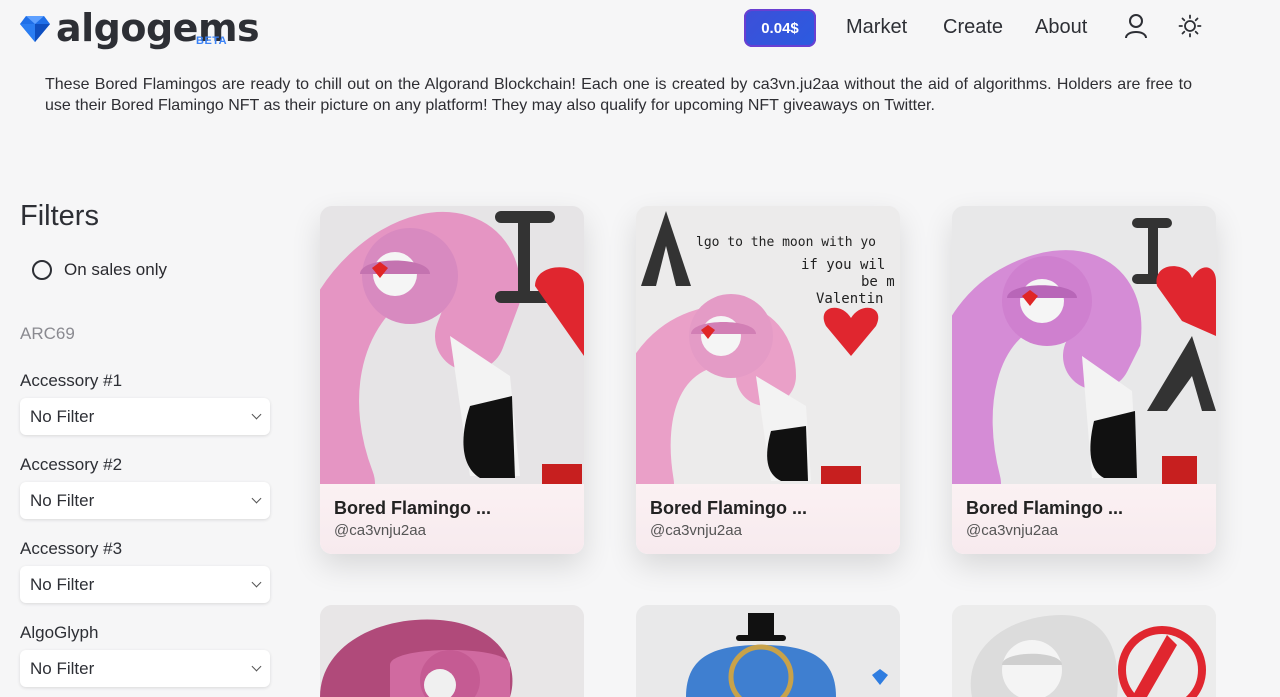 This screenshot has width=1280, height=697. I want to click on filter-accessory-3: Accessory #3 No Filter, so click(145, 571).